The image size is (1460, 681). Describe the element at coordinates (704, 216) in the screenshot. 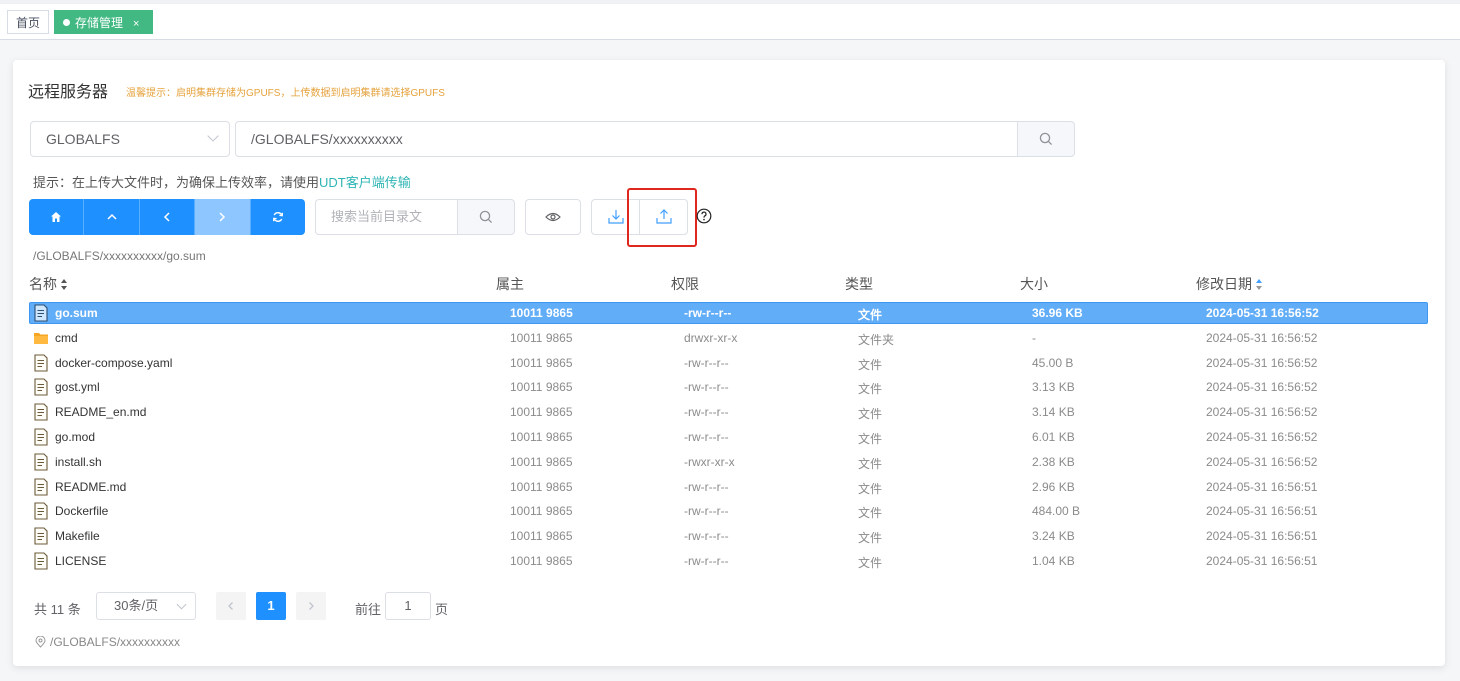

I see `help-icon` at that location.